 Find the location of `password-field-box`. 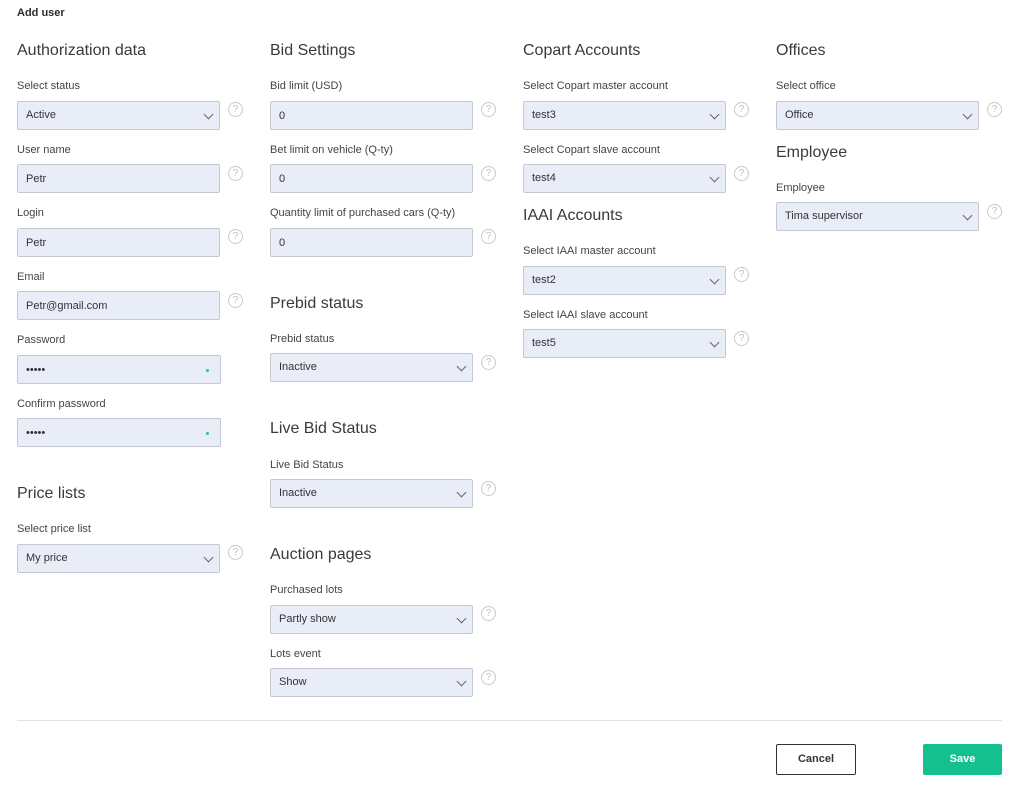

password-field-box is located at coordinates (119, 369).